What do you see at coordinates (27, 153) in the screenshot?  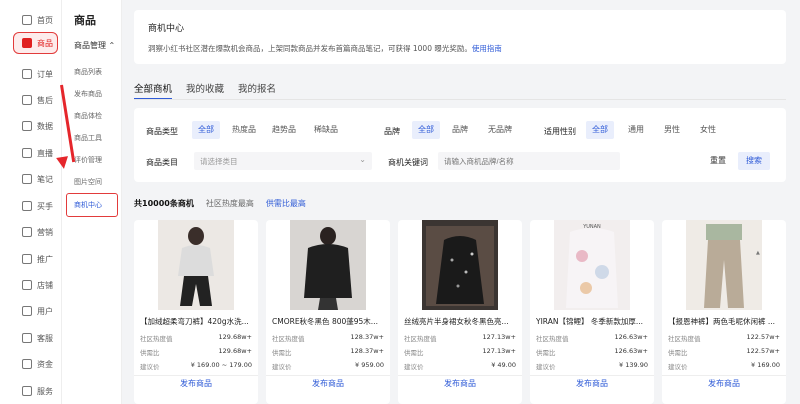 I see `live-icon` at bounding box center [27, 153].